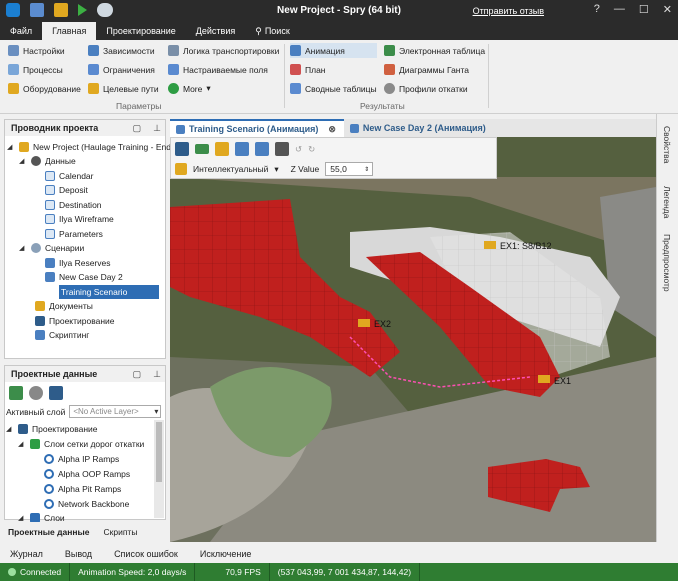 This screenshot has height=581, width=678. I want to click on view-mode-icon, so click(182, 149).